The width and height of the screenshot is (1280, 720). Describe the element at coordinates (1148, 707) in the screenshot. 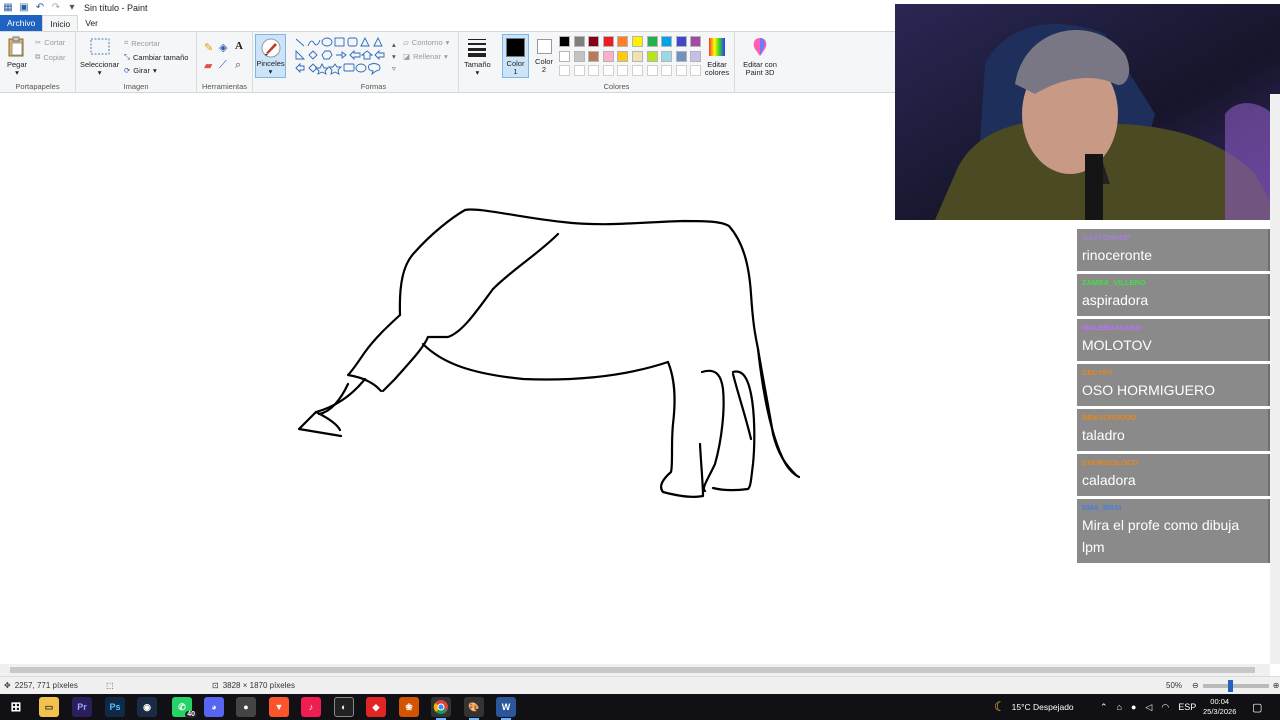

I see `volume-icon: ◁` at that location.